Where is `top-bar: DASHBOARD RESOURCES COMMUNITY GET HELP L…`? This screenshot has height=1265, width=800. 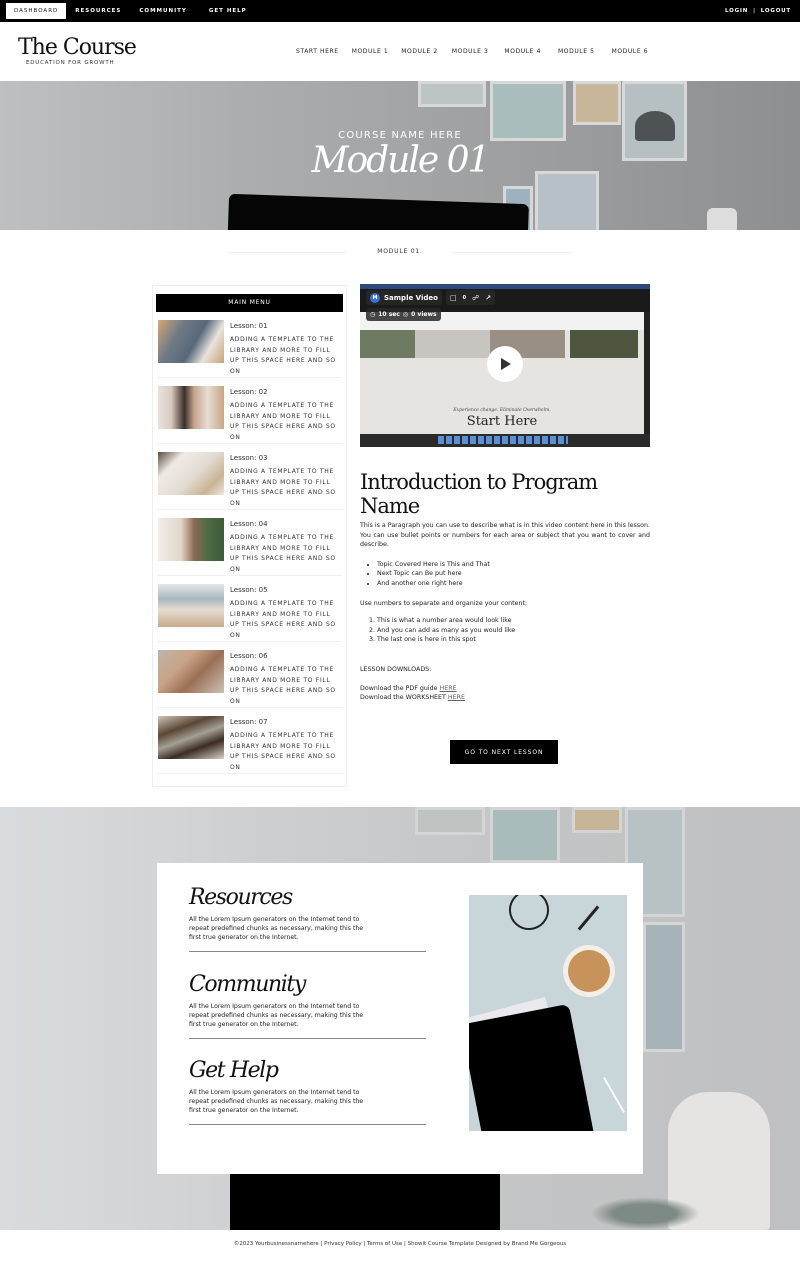
top-bar: DASHBOARD RESOURCES COMMUNITY GET HELP L… is located at coordinates (400, 11).